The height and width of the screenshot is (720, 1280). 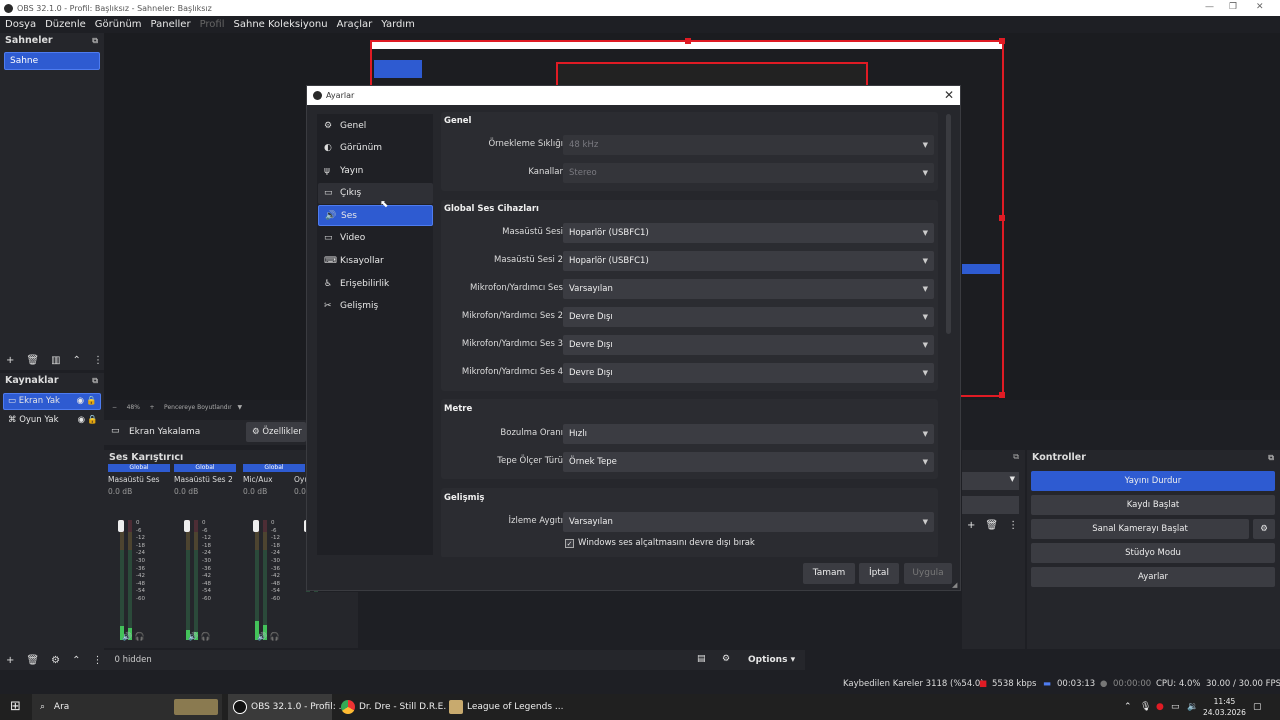 What do you see at coordinates (139, 479) in the screenshot?
I see `channel-name: Masaüstü Ses` at bounding box center [139, 479].